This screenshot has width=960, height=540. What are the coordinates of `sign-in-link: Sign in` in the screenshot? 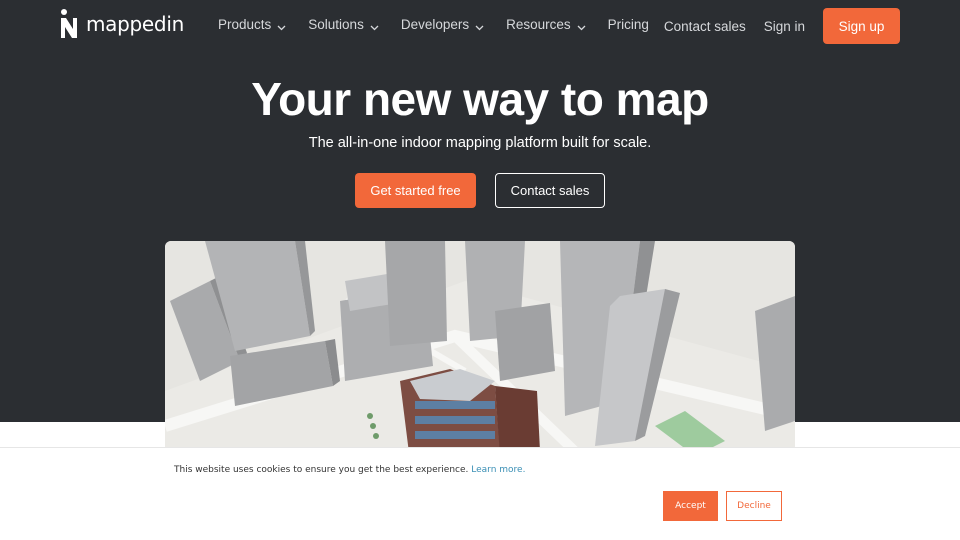 It's located at (784, 26).